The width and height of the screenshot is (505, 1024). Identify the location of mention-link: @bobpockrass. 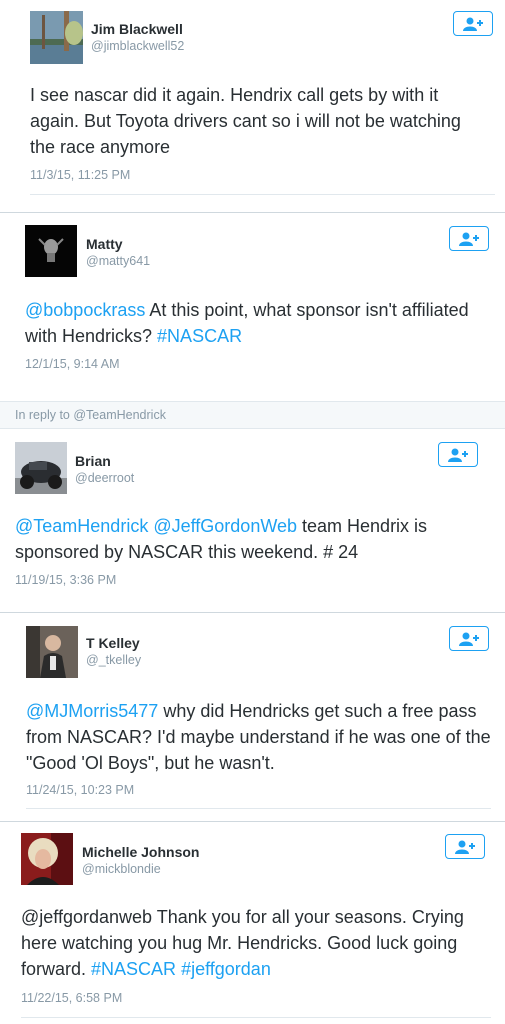
(85, 310).